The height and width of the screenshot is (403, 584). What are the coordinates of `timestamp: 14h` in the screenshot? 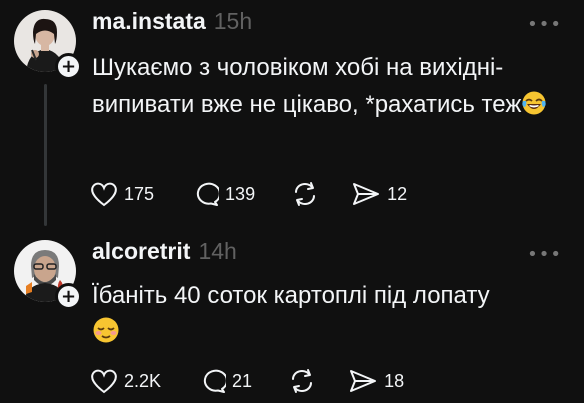 It's located at (217, 251).